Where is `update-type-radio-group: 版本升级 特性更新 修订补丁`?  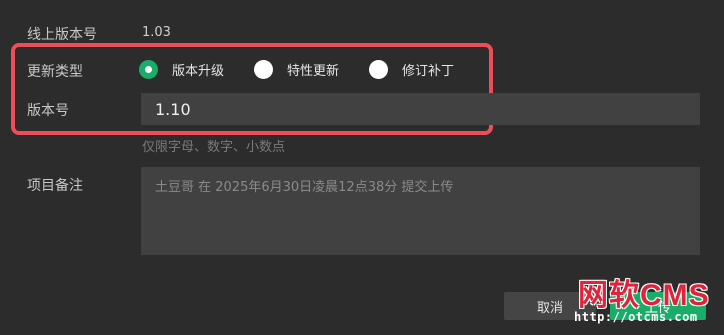 update-type-radio-group: 版本升级 特性更新 修订补丁 is located at coordinates (311, 69).